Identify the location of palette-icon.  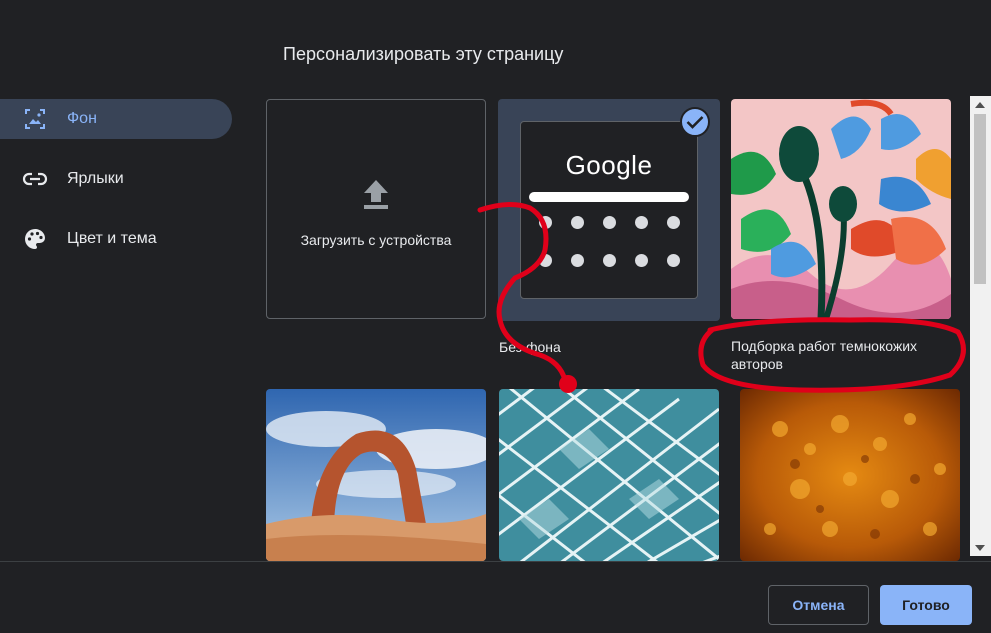
(35, 239).